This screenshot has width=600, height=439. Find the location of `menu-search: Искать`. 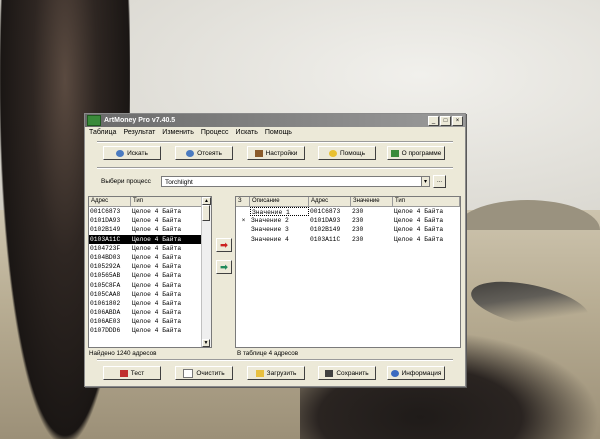

menu-search: Искать is located at coordinates (247, 132).